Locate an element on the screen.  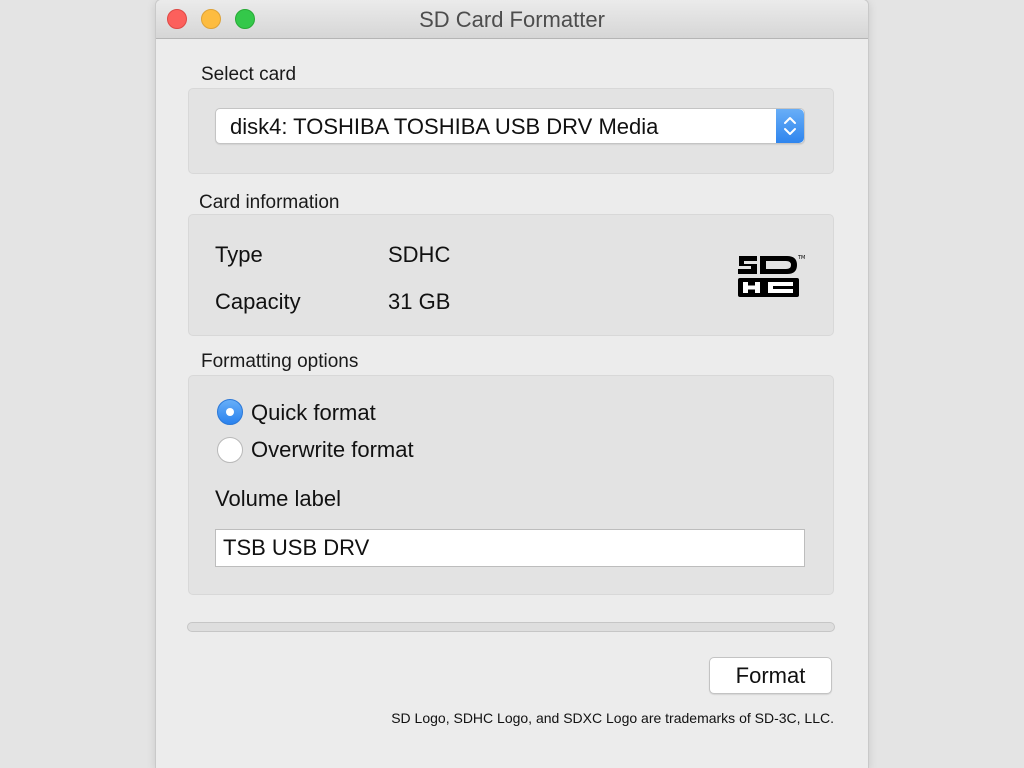
overwrite-format-label: Overwrite format is located at coordinates (332, 450).